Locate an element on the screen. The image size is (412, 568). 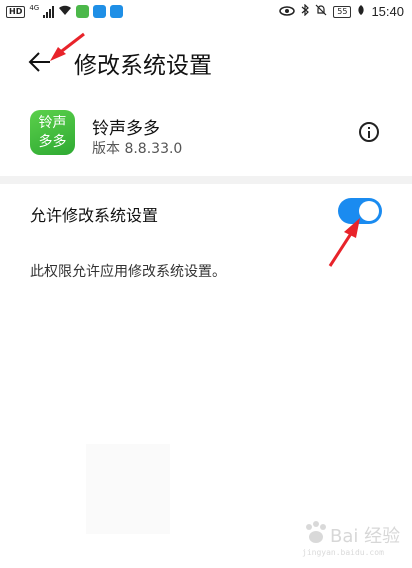
permission-toggle is located at coordinates (360, 211).